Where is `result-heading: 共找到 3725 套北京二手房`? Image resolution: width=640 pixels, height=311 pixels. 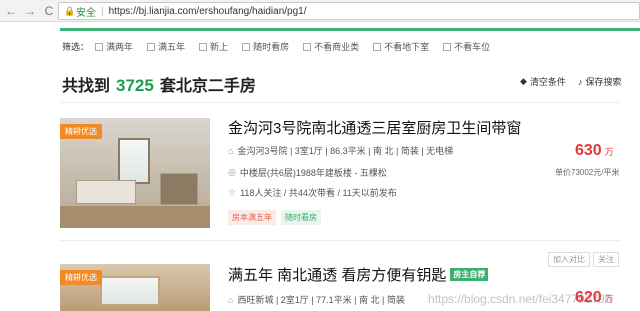
result-heading: 共找到 3725 套北京二手房 is located at coordinates (159, 84).